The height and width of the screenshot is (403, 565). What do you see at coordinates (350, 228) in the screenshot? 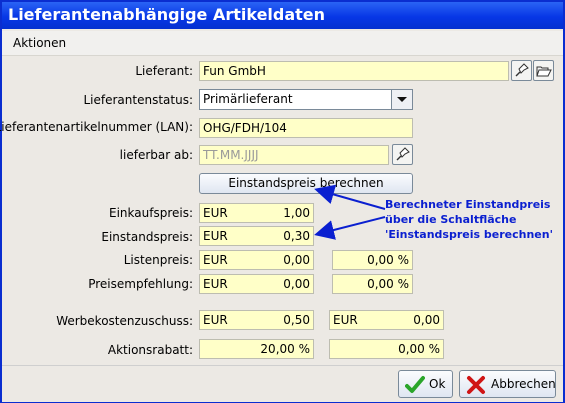
I see `arrow-to-einstandspreis` at bounding box center [350, 228].